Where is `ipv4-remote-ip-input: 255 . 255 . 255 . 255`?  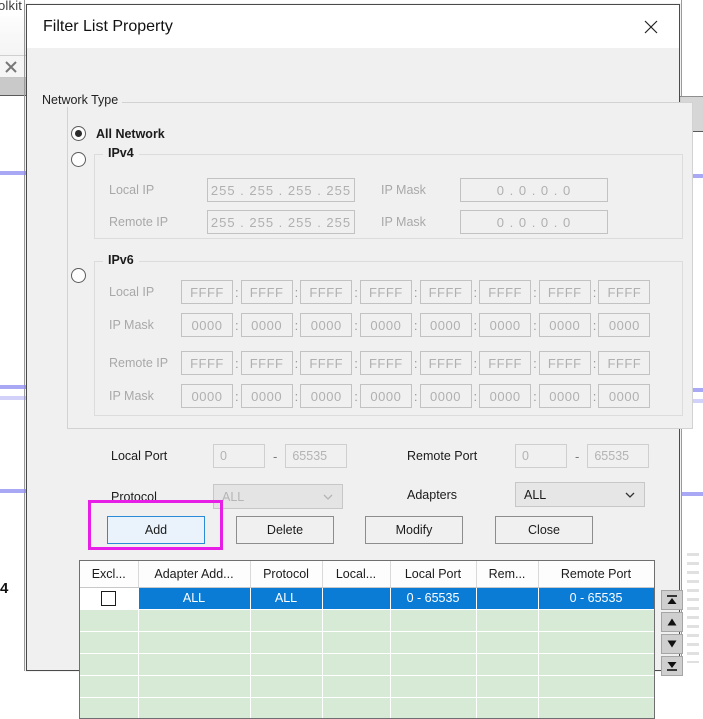 ipv4-remote-ip-input: 255 . 255 . 255 . 255 is located at coordinates (281, 222).